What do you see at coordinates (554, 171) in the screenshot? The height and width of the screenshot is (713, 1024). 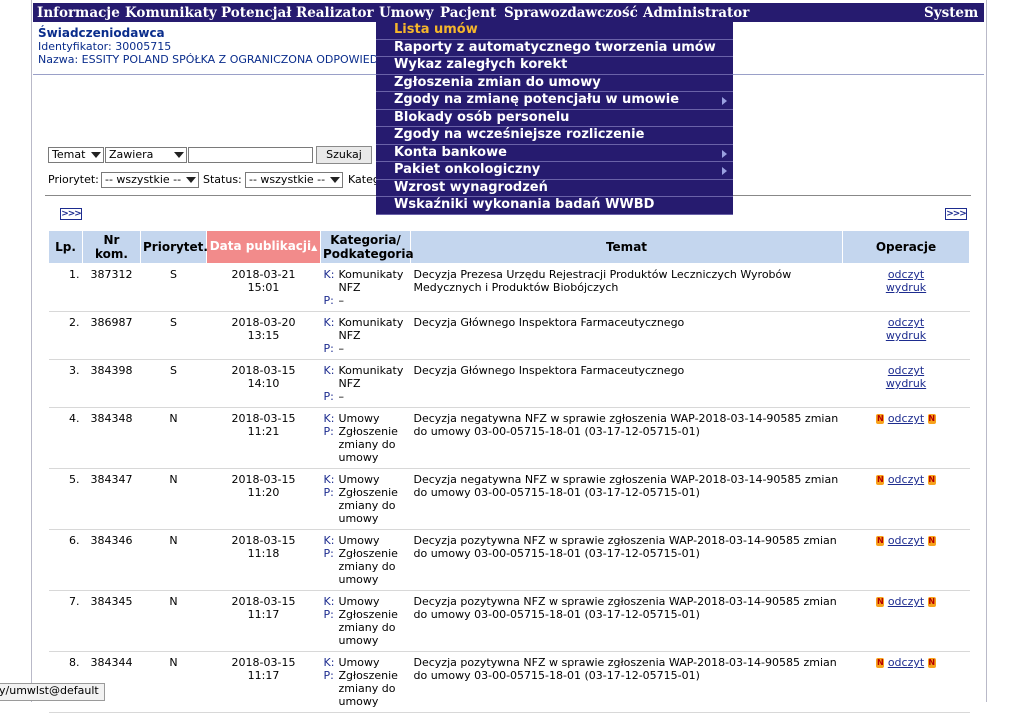 I see `dropdown-item-pakiet-onkologiczny: Pakiet onkologiczny` at bounding box center [554, 171].